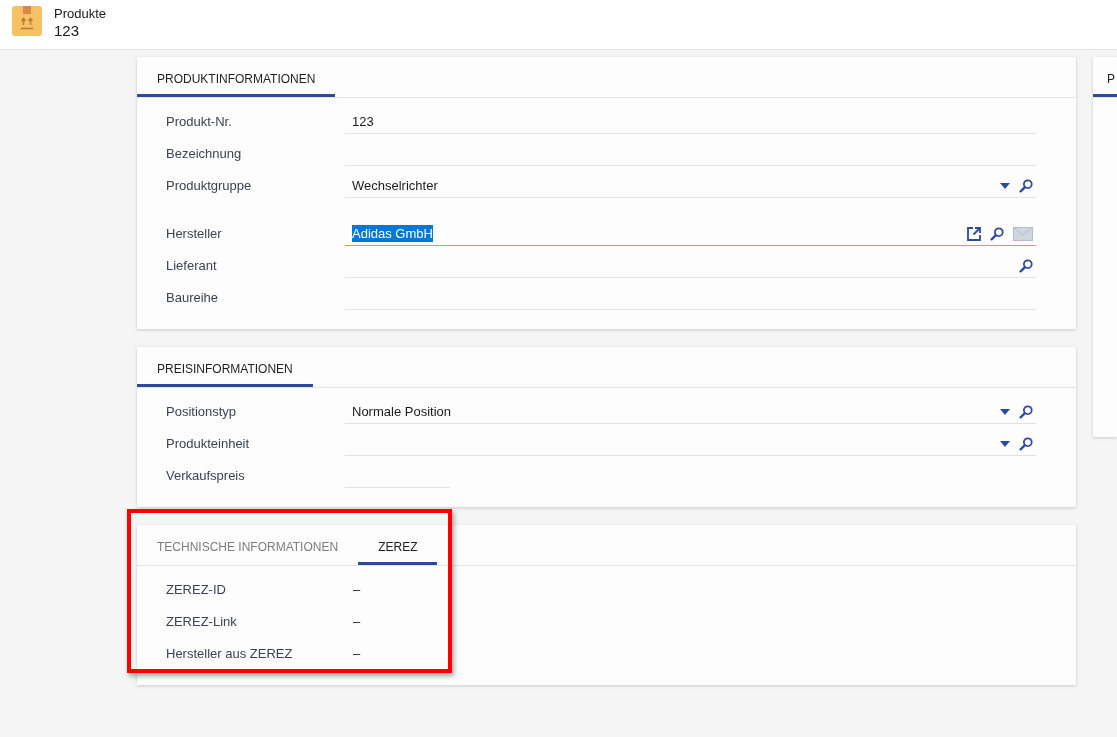 The width and height of the screenshot is (1117, 737). I want to click on tab: TECHNISCHE INFORMATIONEN, so click(248, 545).